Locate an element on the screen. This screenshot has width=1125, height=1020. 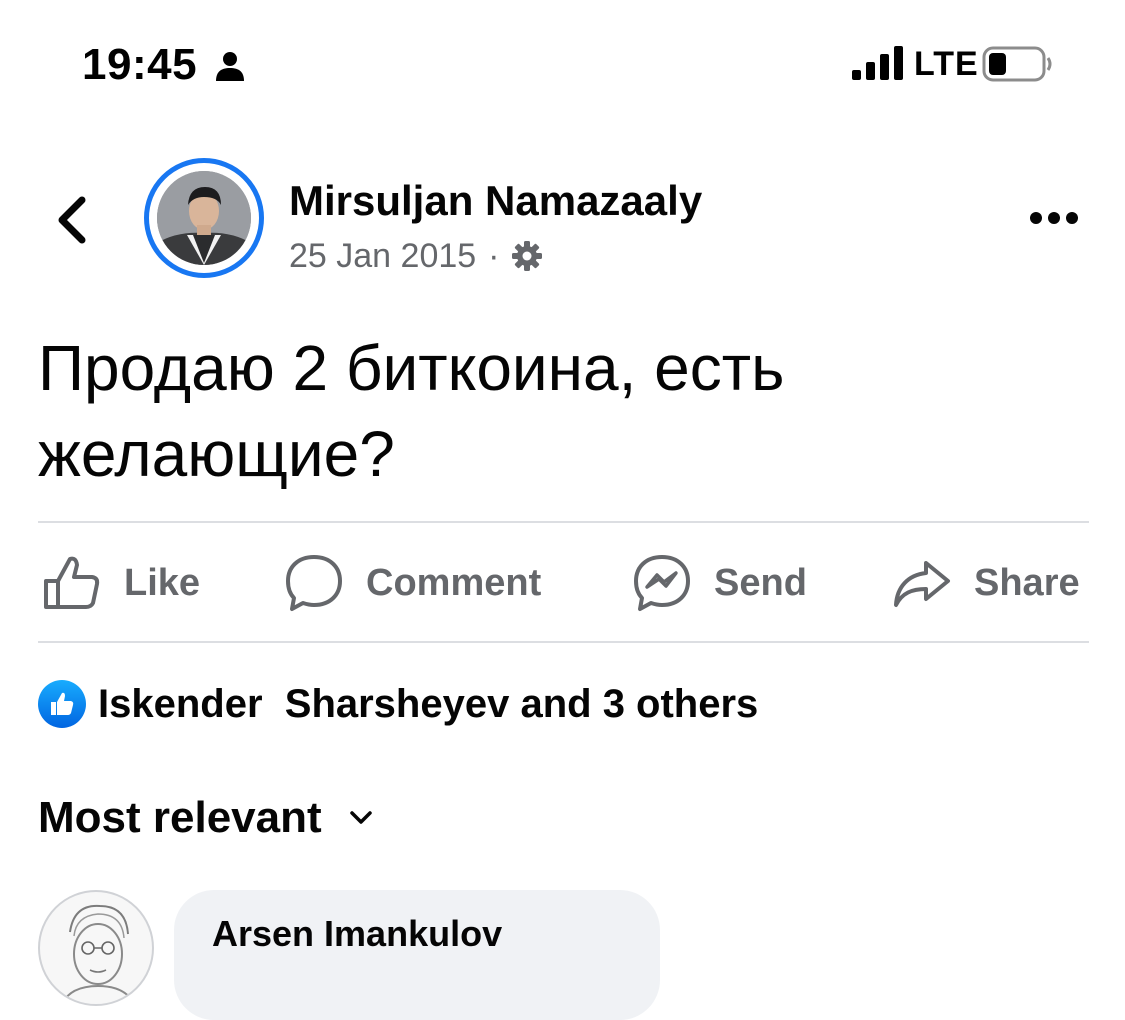
share-label: Share is located at coordinates (1027, 582).